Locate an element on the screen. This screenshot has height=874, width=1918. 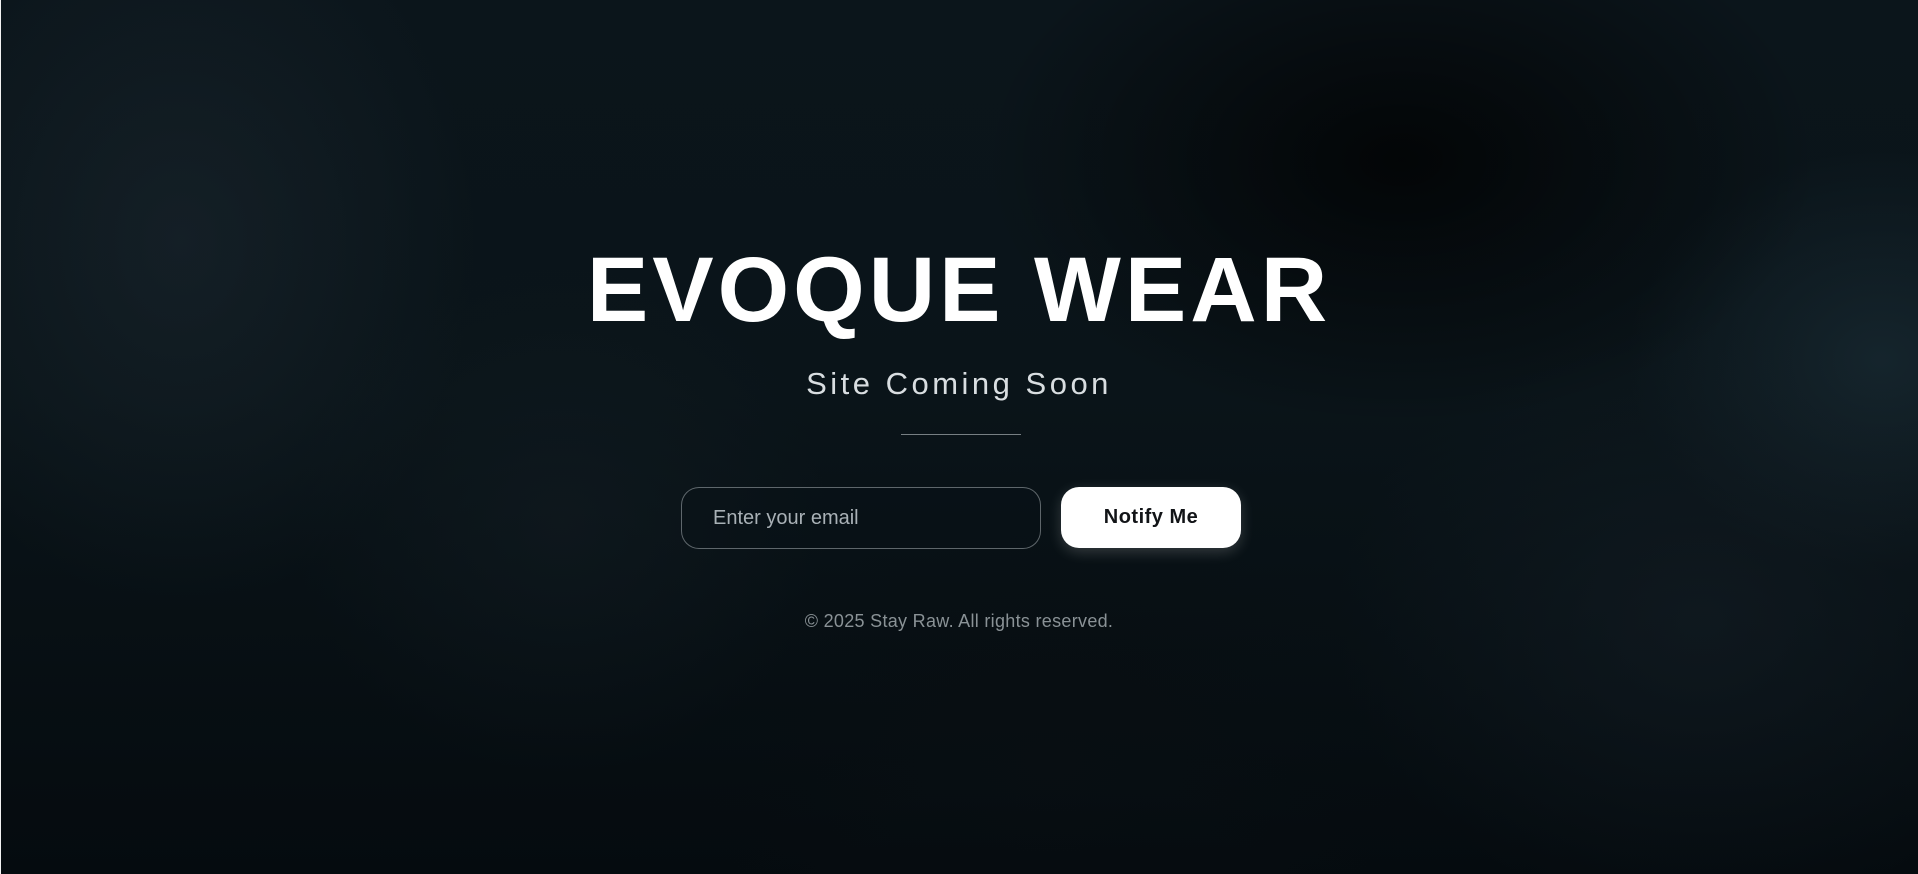
copyright-text: © 2025 Stay Raw. All rights reserved. is located at coordinates (959, 621).